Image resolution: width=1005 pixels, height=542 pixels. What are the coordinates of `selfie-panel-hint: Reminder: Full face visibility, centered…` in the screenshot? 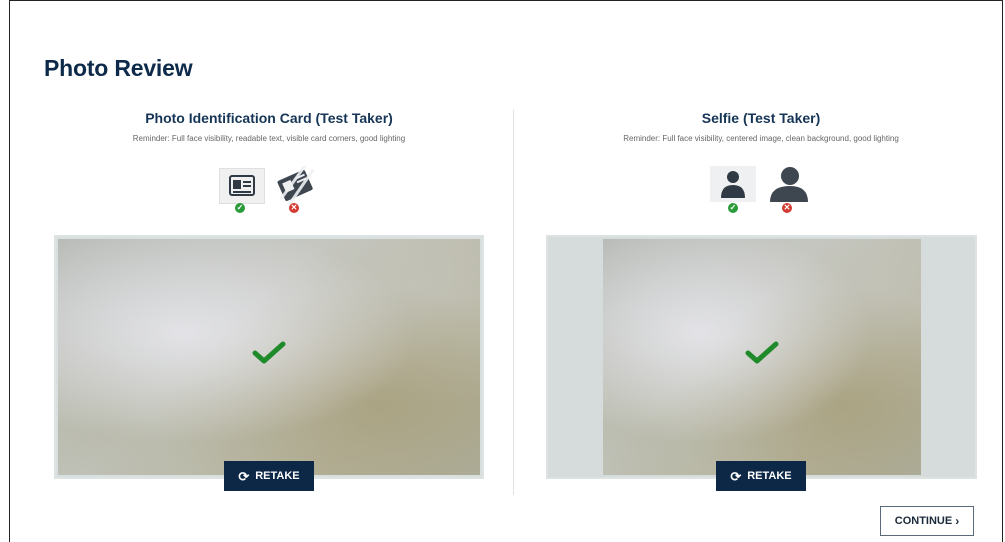 It's located at (761, 138).